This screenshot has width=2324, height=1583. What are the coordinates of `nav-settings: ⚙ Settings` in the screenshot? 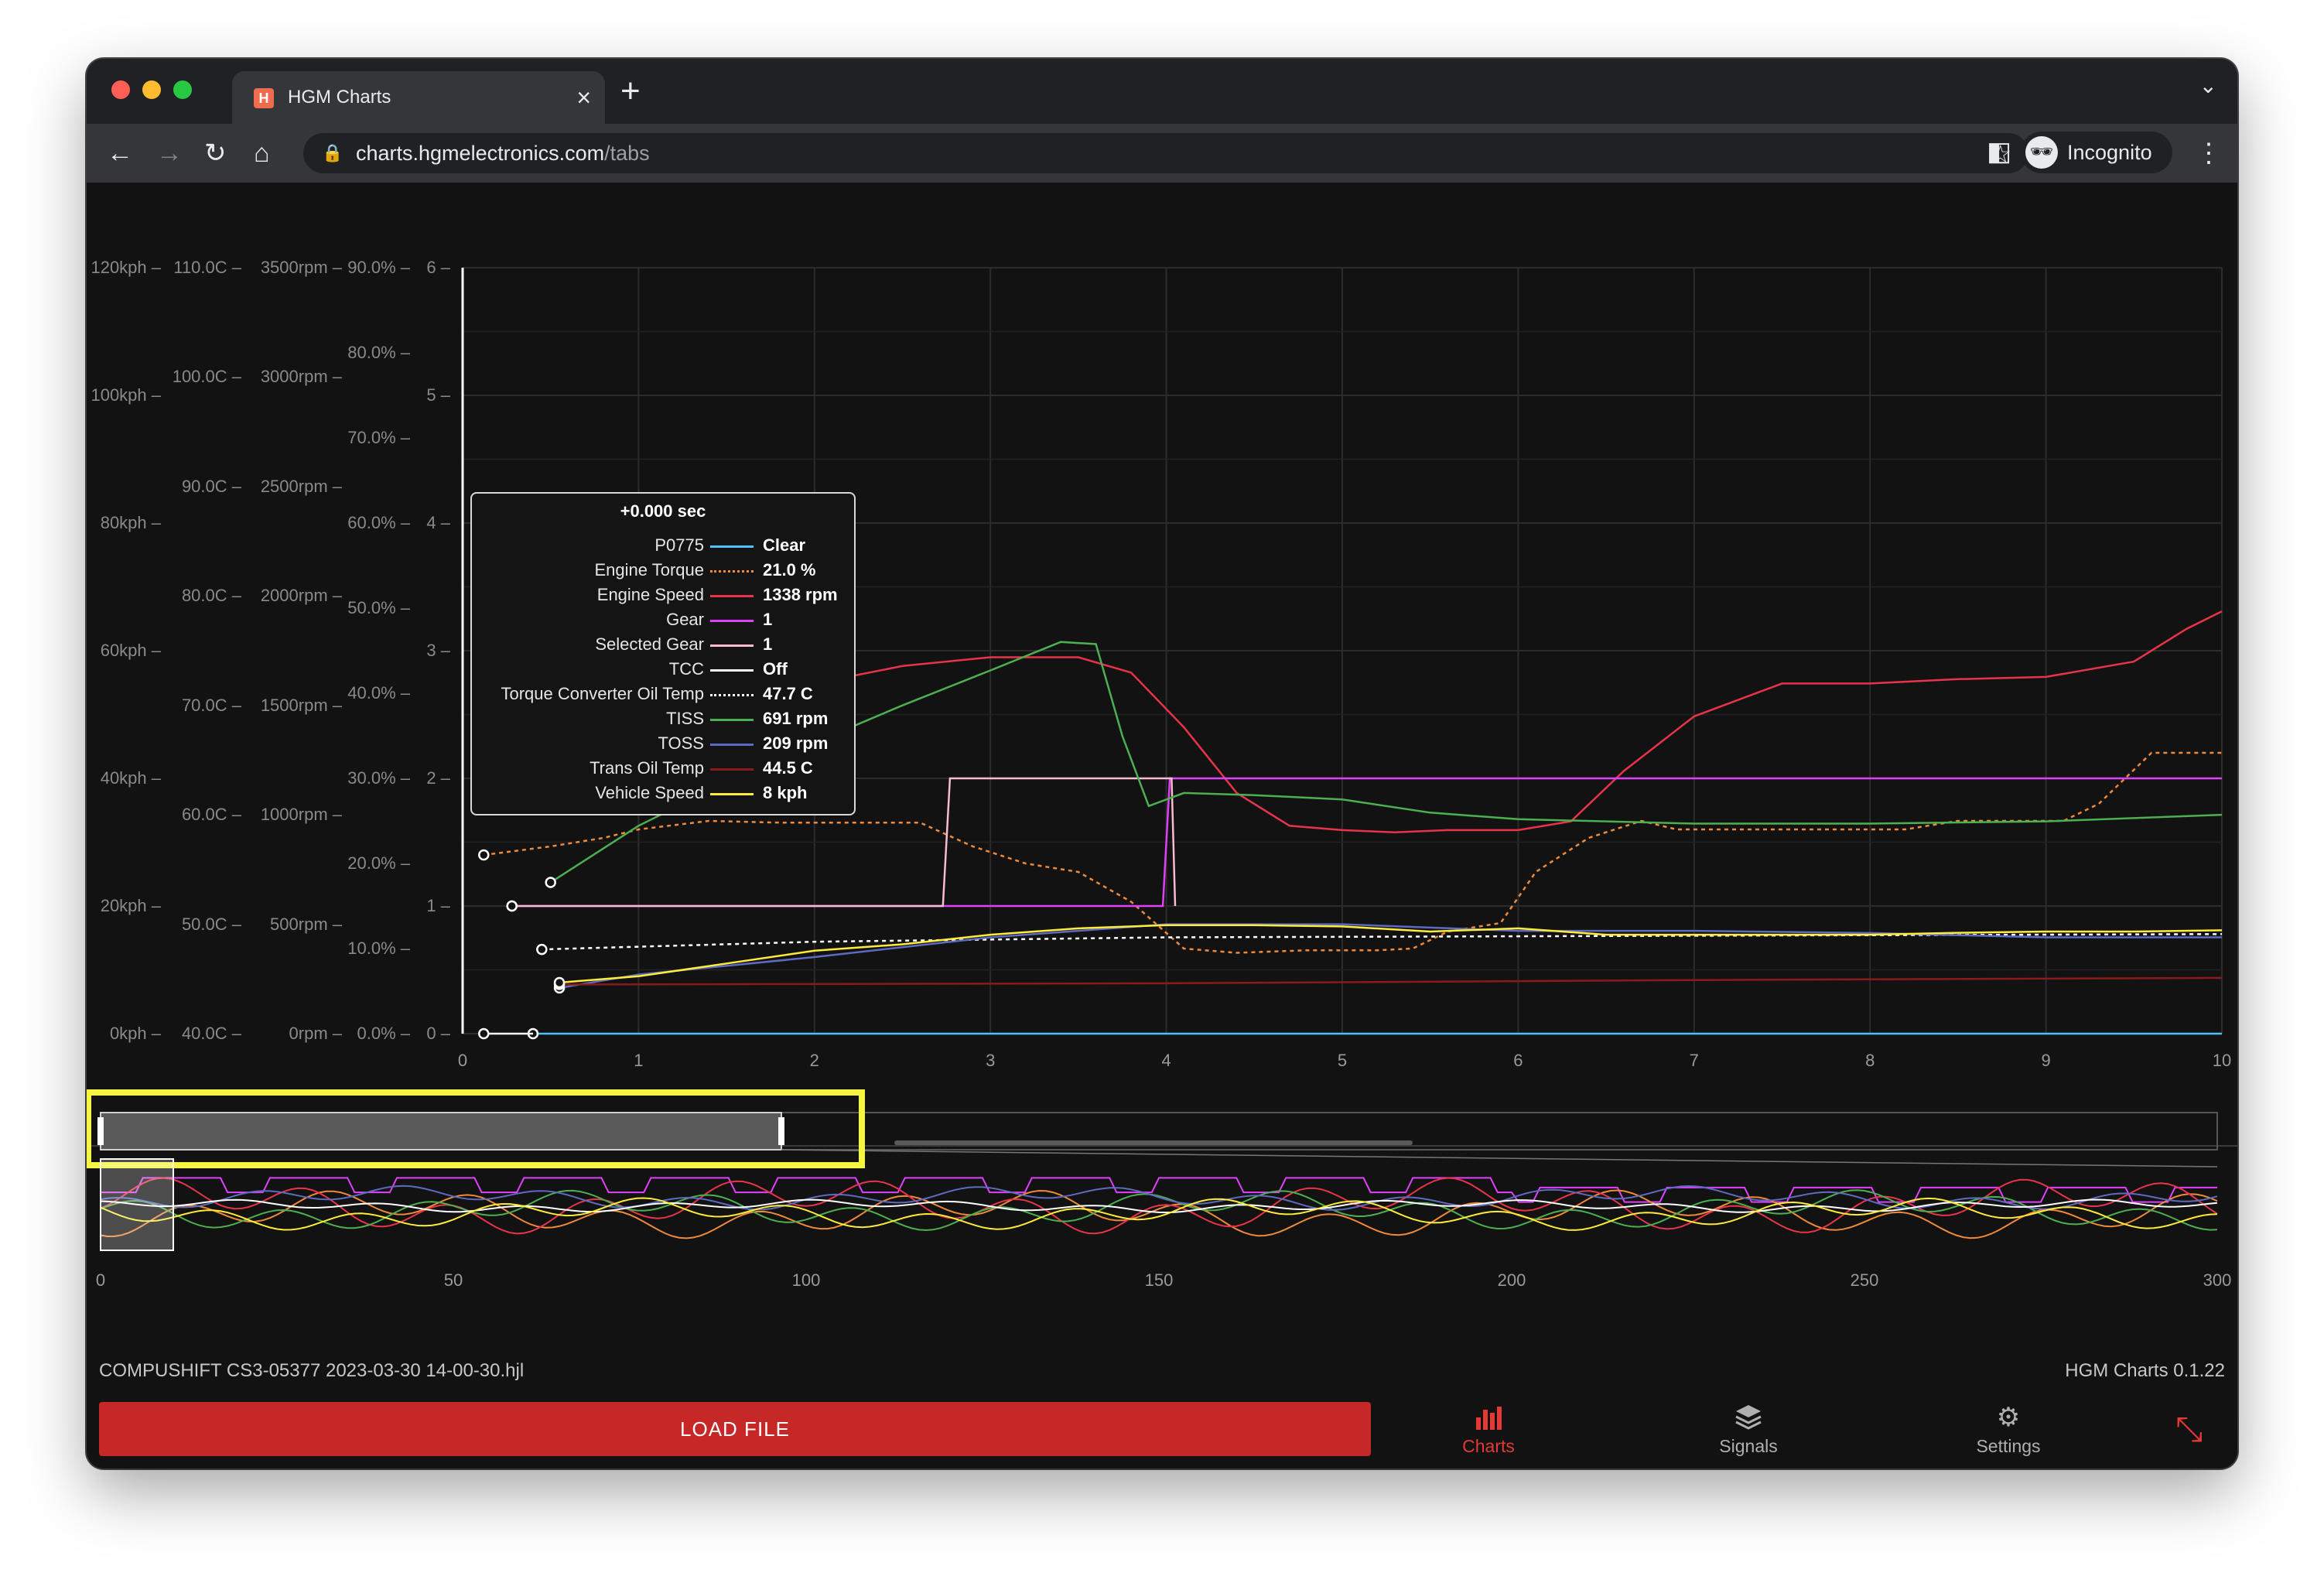 It's located at (2008, 1431).